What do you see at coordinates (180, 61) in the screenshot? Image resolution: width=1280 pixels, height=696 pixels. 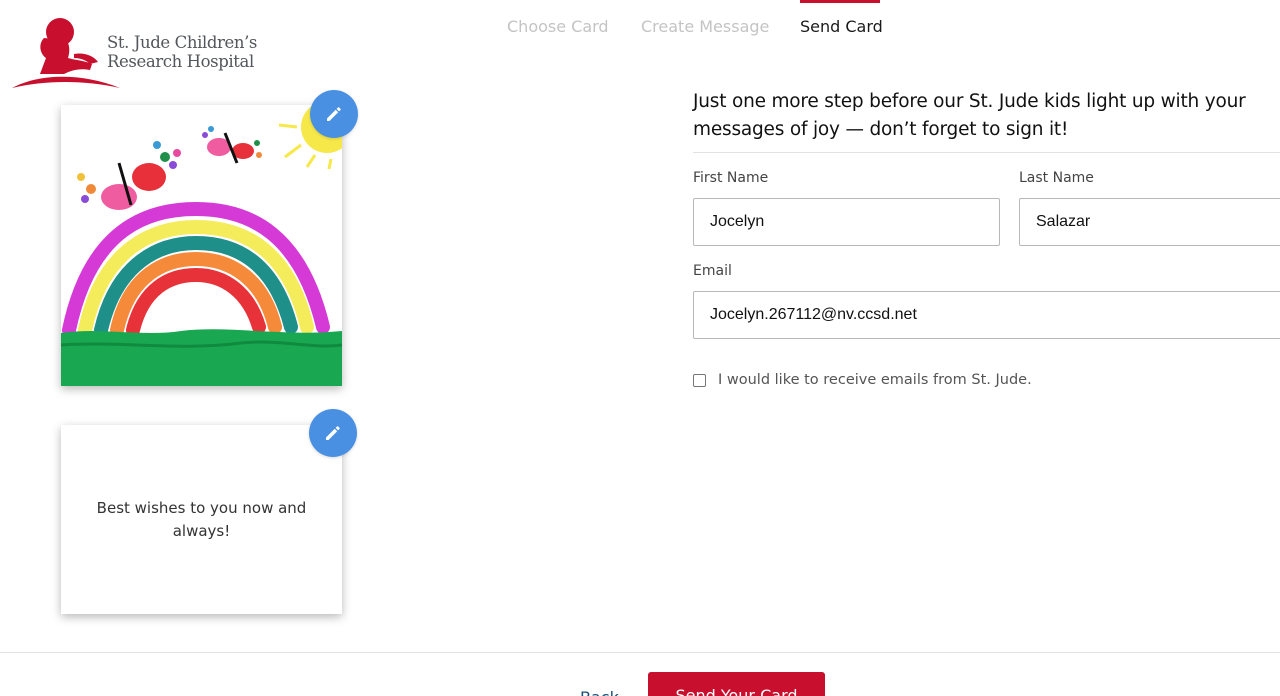 I see `brand-line-2: Research Hospital` at bounding box center [180, 61].